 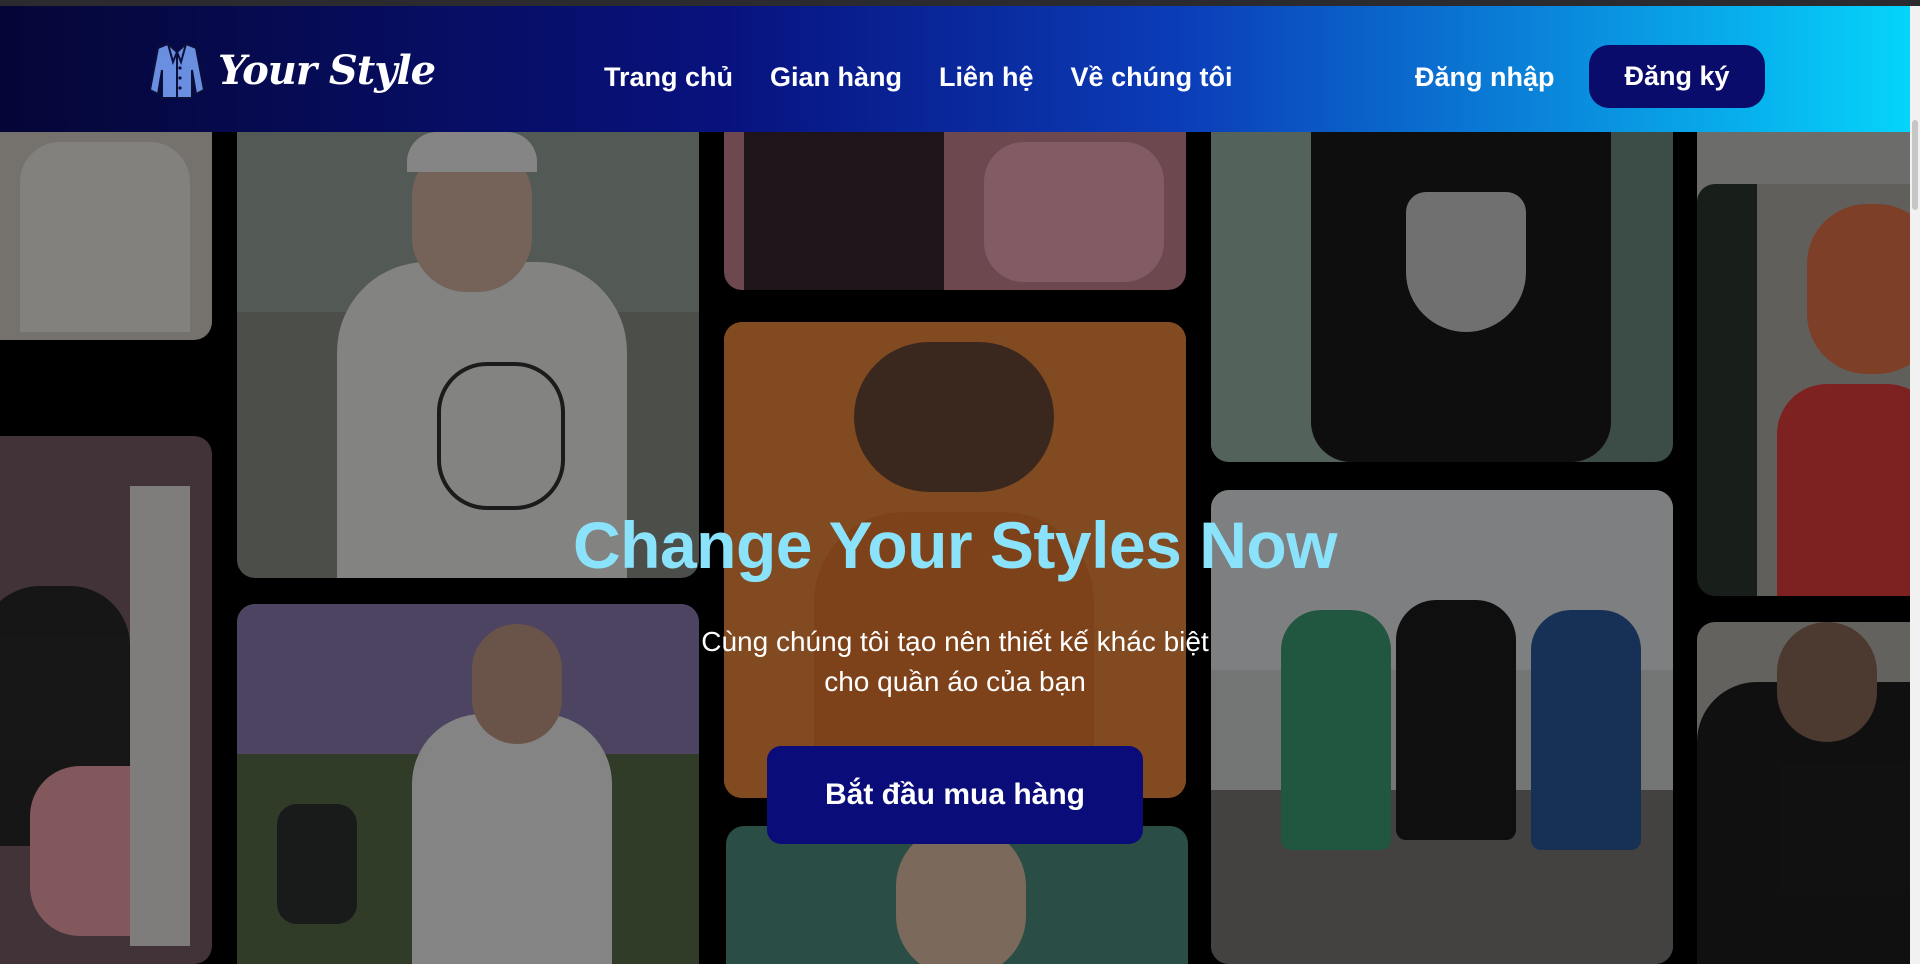 I want to click on nav-item-contact: Liên hệ, so click(x=986, y=77).